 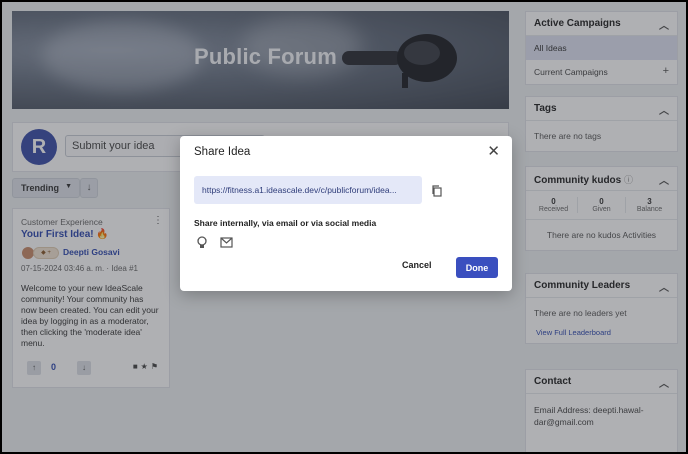 What do you see at coordinates (437, 191) in the screenshot?
I see `copy-icon` at bounding box center [437, 191].